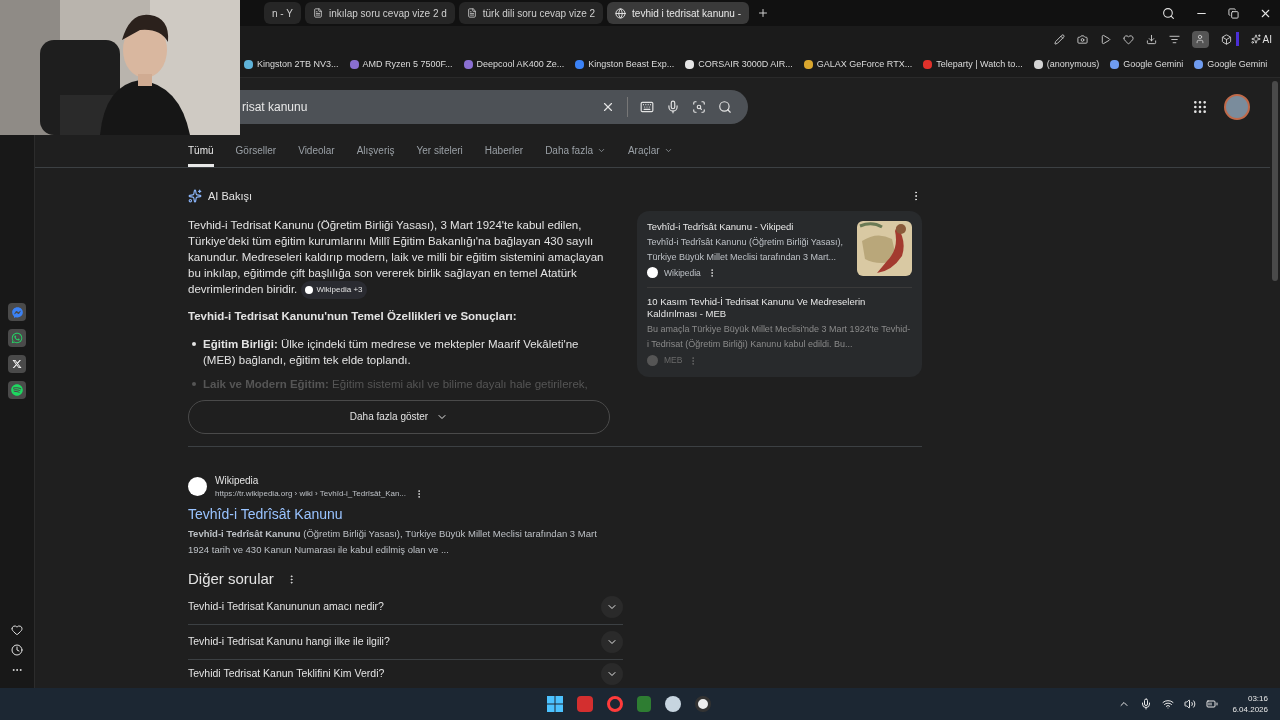 Image resolution: width=1280 pixels, height=720 pixels. What do you see at coordinates (682, 273) in the screenshot?
I see `source-site: Wikipedia` at bounding box center [682, 273].